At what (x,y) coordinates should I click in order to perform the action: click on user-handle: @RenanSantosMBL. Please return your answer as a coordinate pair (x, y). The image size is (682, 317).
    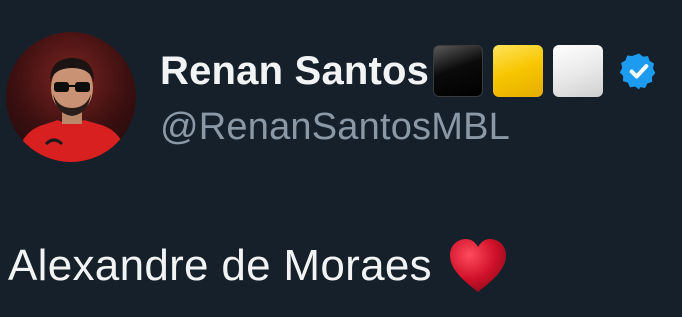
    Looking at the image, I should click on (409, 127).